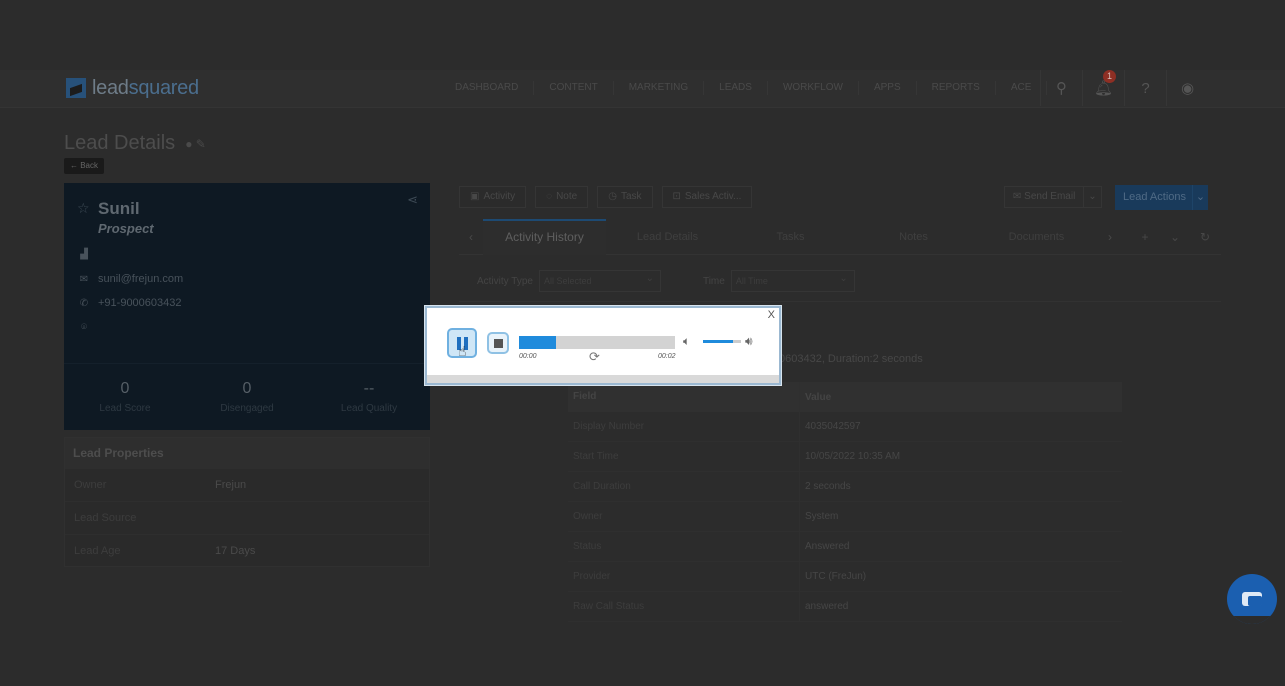  What do you see at coordinates (574, 88) in the screenshot?
I see `nav-item-content: CONTENT` at bounding box center [574, 88].